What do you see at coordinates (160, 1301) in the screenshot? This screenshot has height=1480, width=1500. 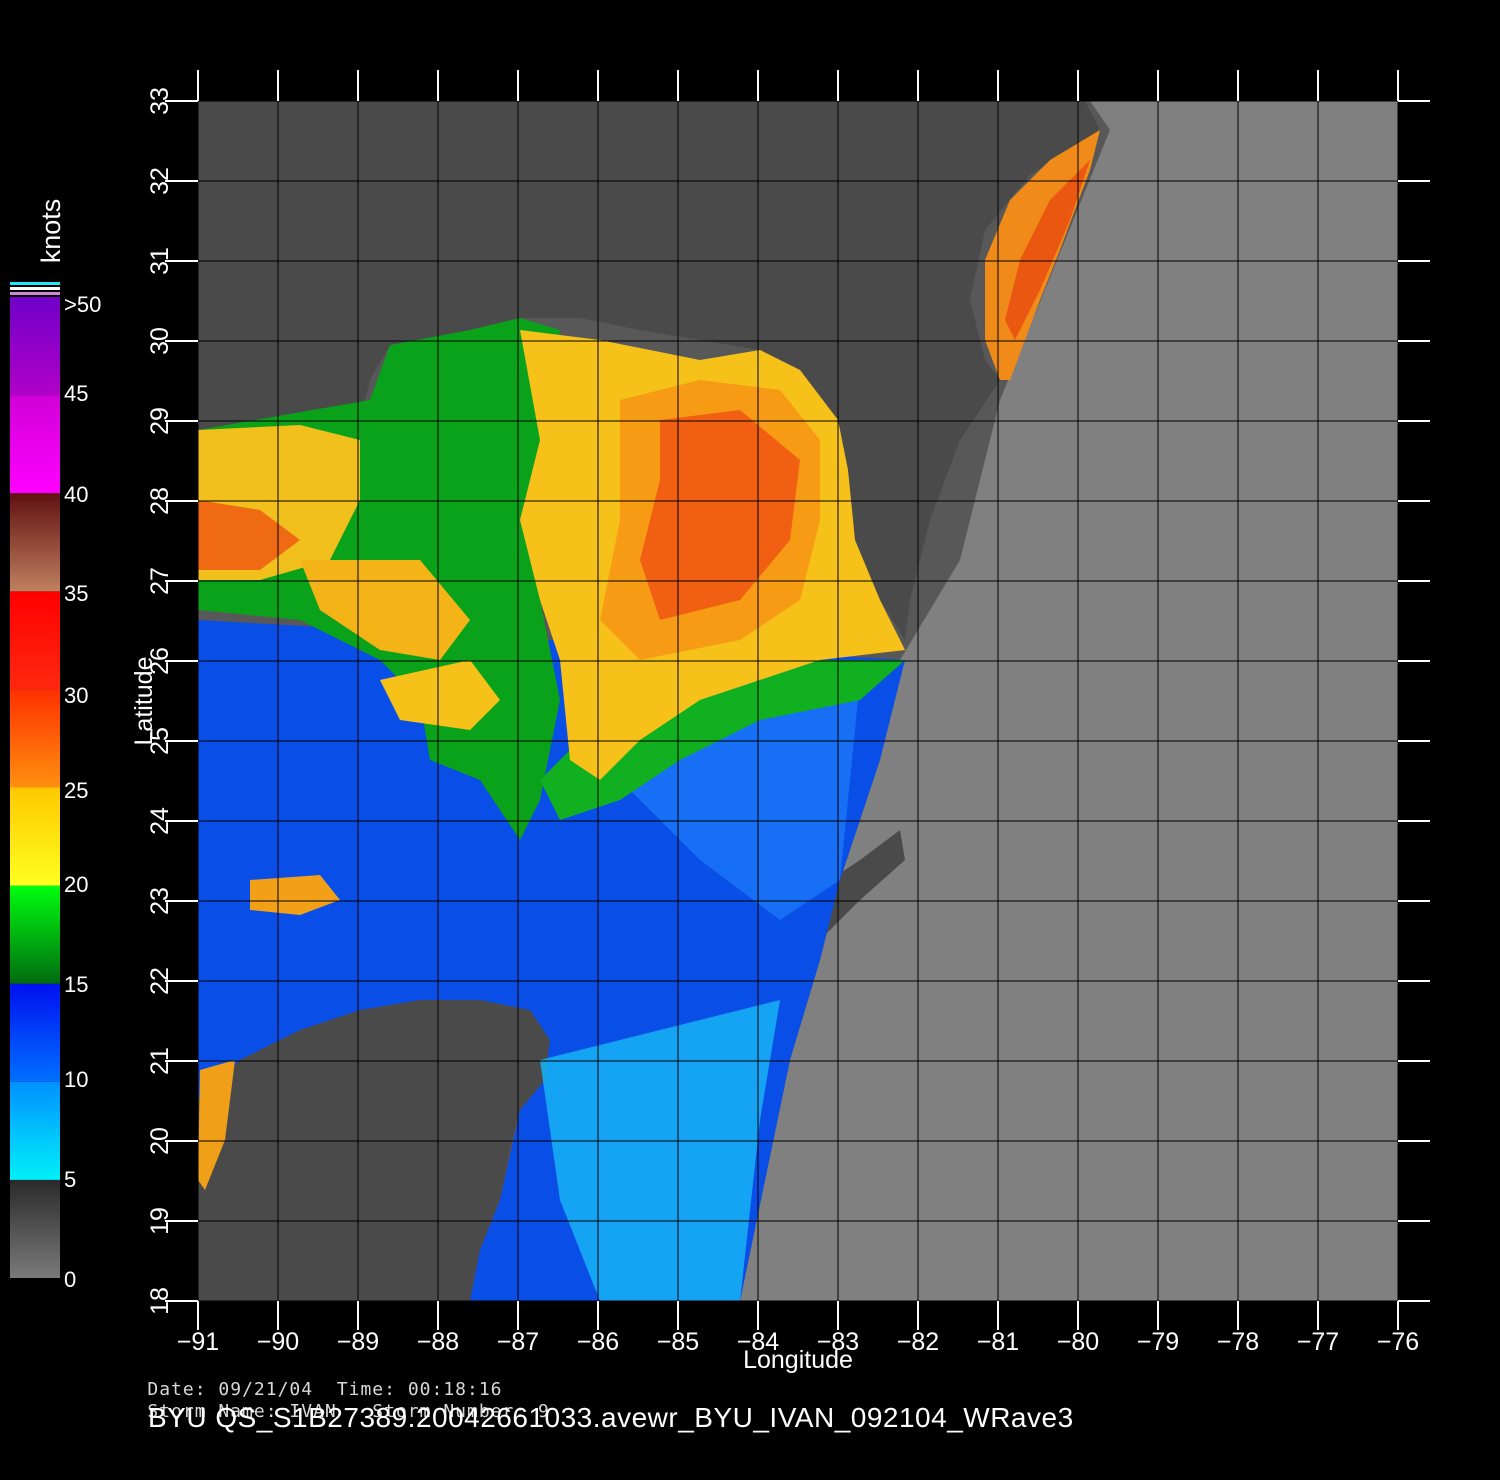 I see `y-tick-label: 18` at bounding box center [160, 1301].